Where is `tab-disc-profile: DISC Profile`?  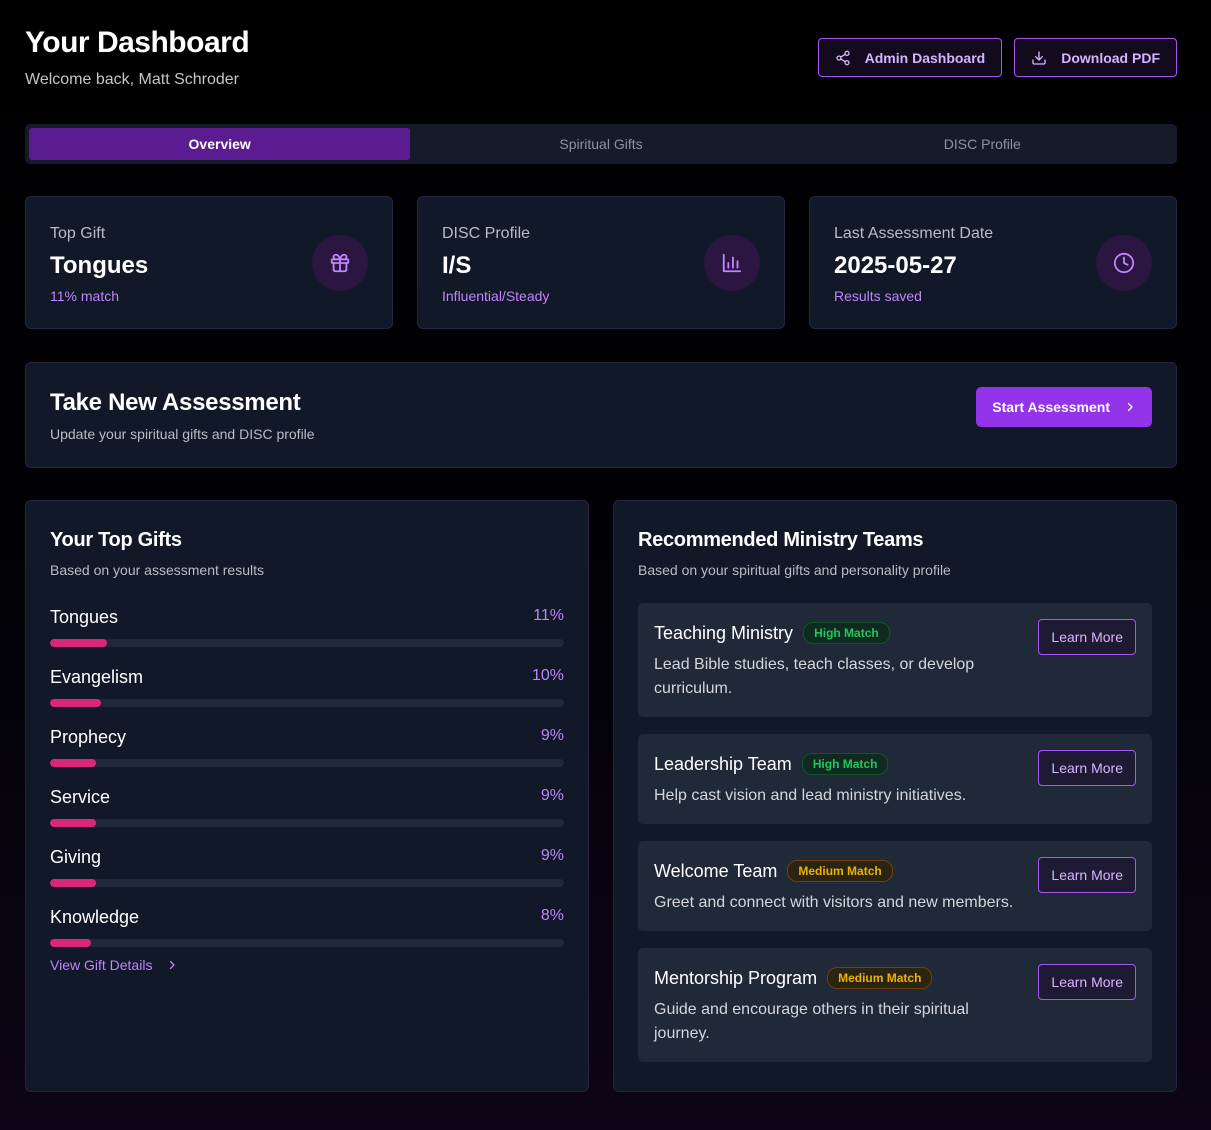
tab-disc-profile: DISC Profile is located at coordinates (982, 144).